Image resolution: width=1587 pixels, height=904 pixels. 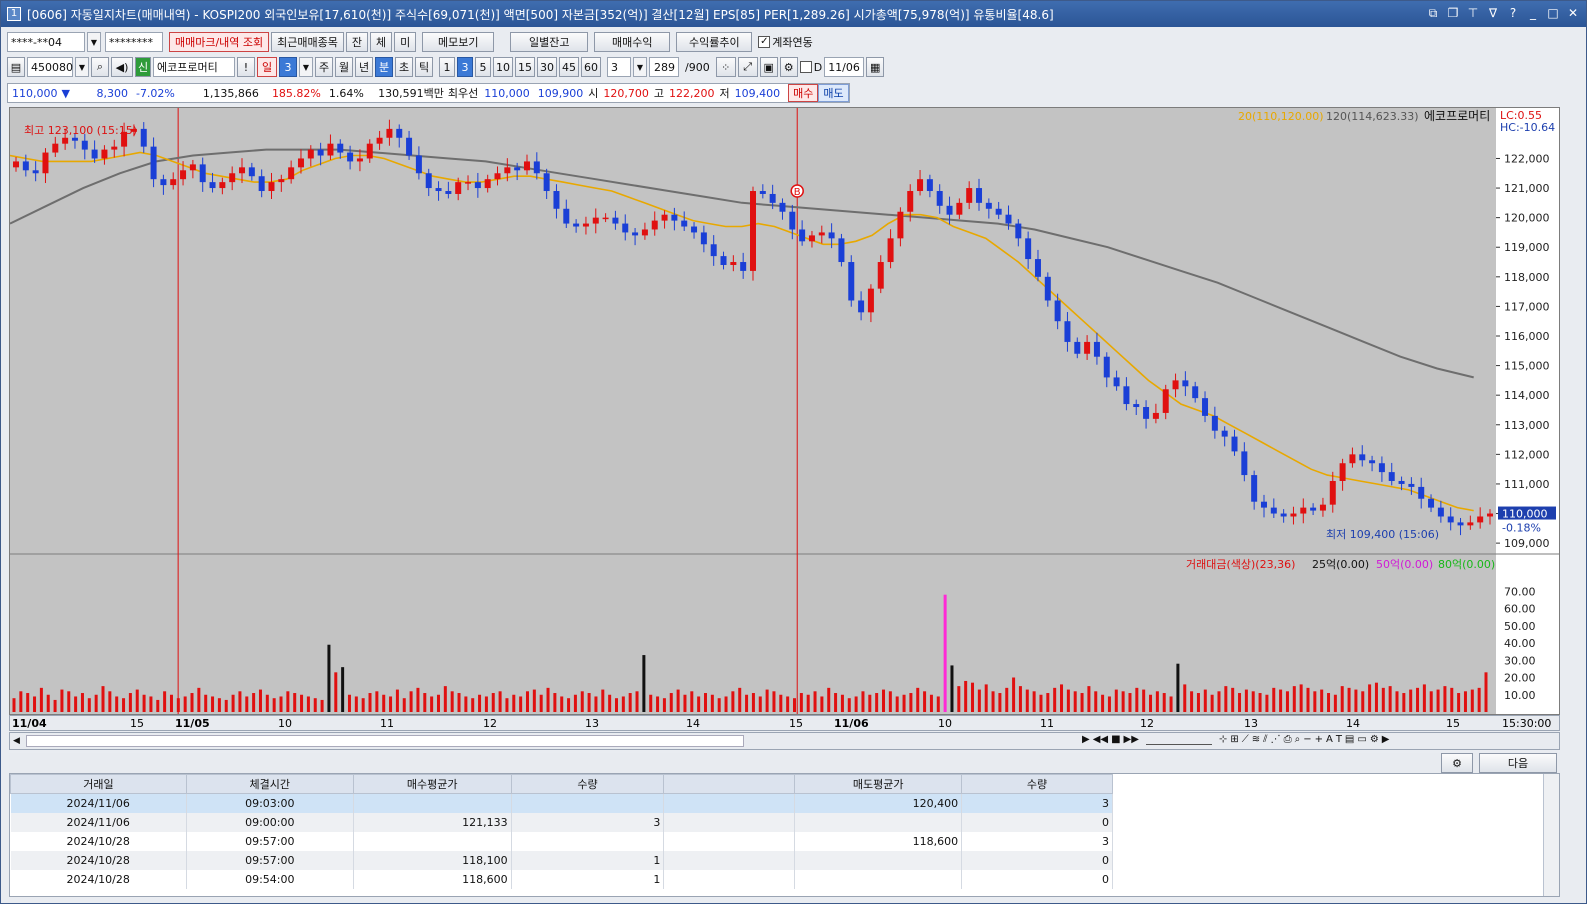 What do you see at coordinates (1329, 739) in the screenshot?
I see `text-icon: A` at bounding box center [1329, 739].